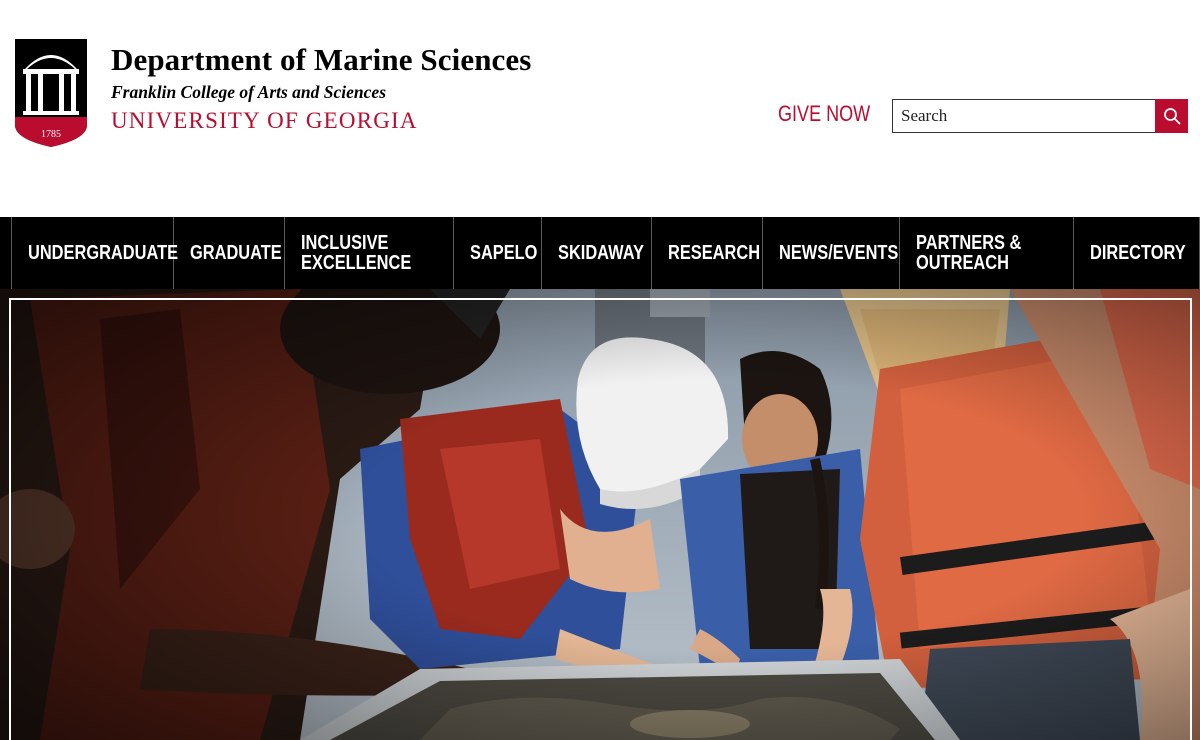  Describe the element at coordinates (94, 253) in the screenshot. I see `nav-item-undergraduate: UNDERGRADUATE` at that location.